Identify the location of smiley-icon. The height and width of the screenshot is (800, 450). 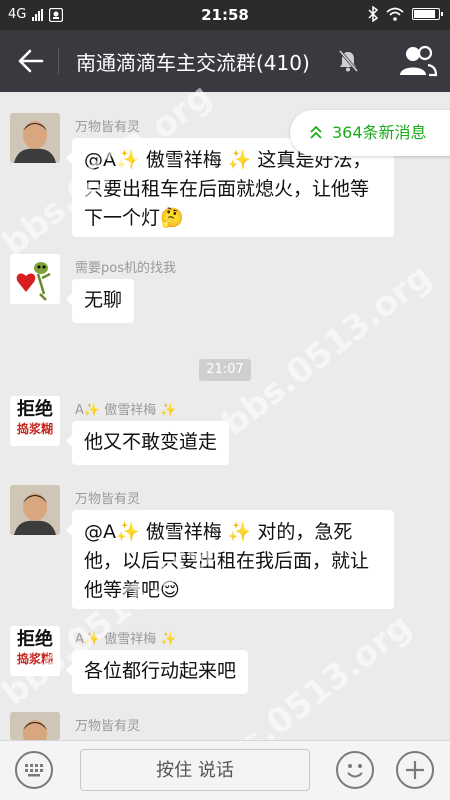
(355, 771).